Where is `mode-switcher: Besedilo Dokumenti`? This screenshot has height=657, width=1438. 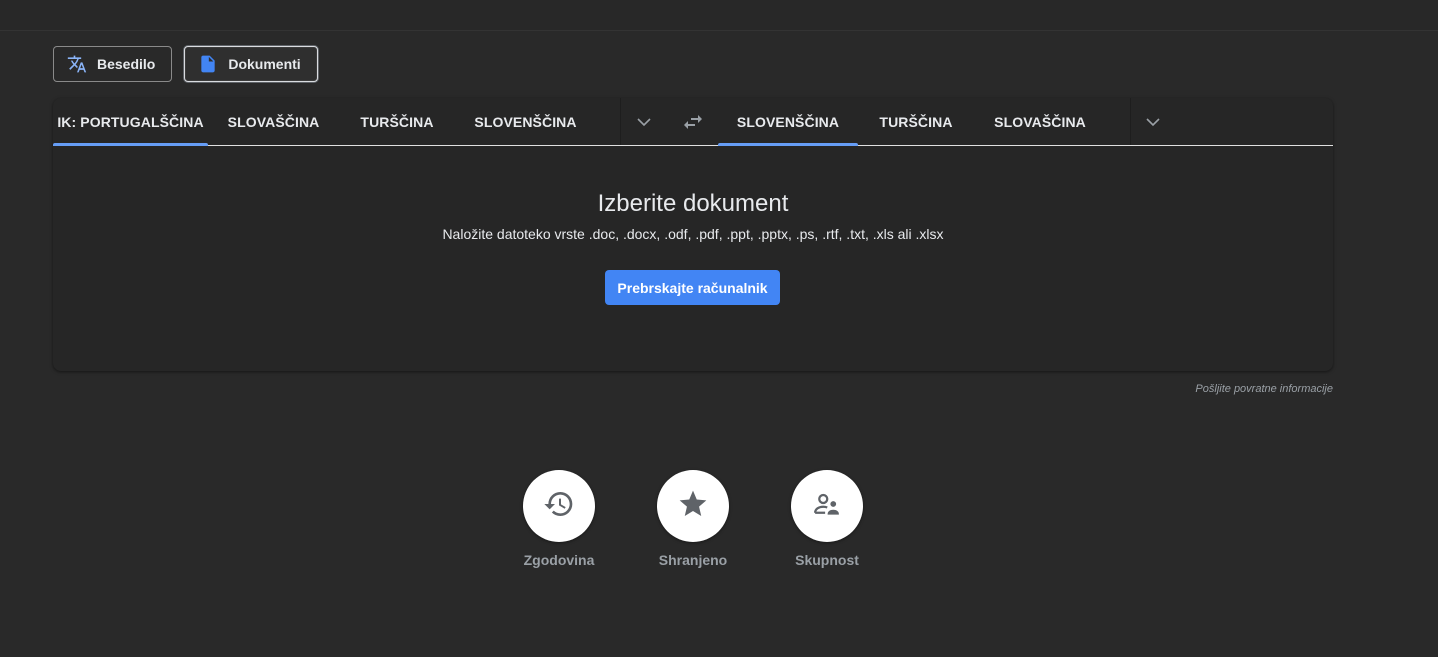
mode-switcher: Besedilo Dokumenti is located at coordinates (185, 64).